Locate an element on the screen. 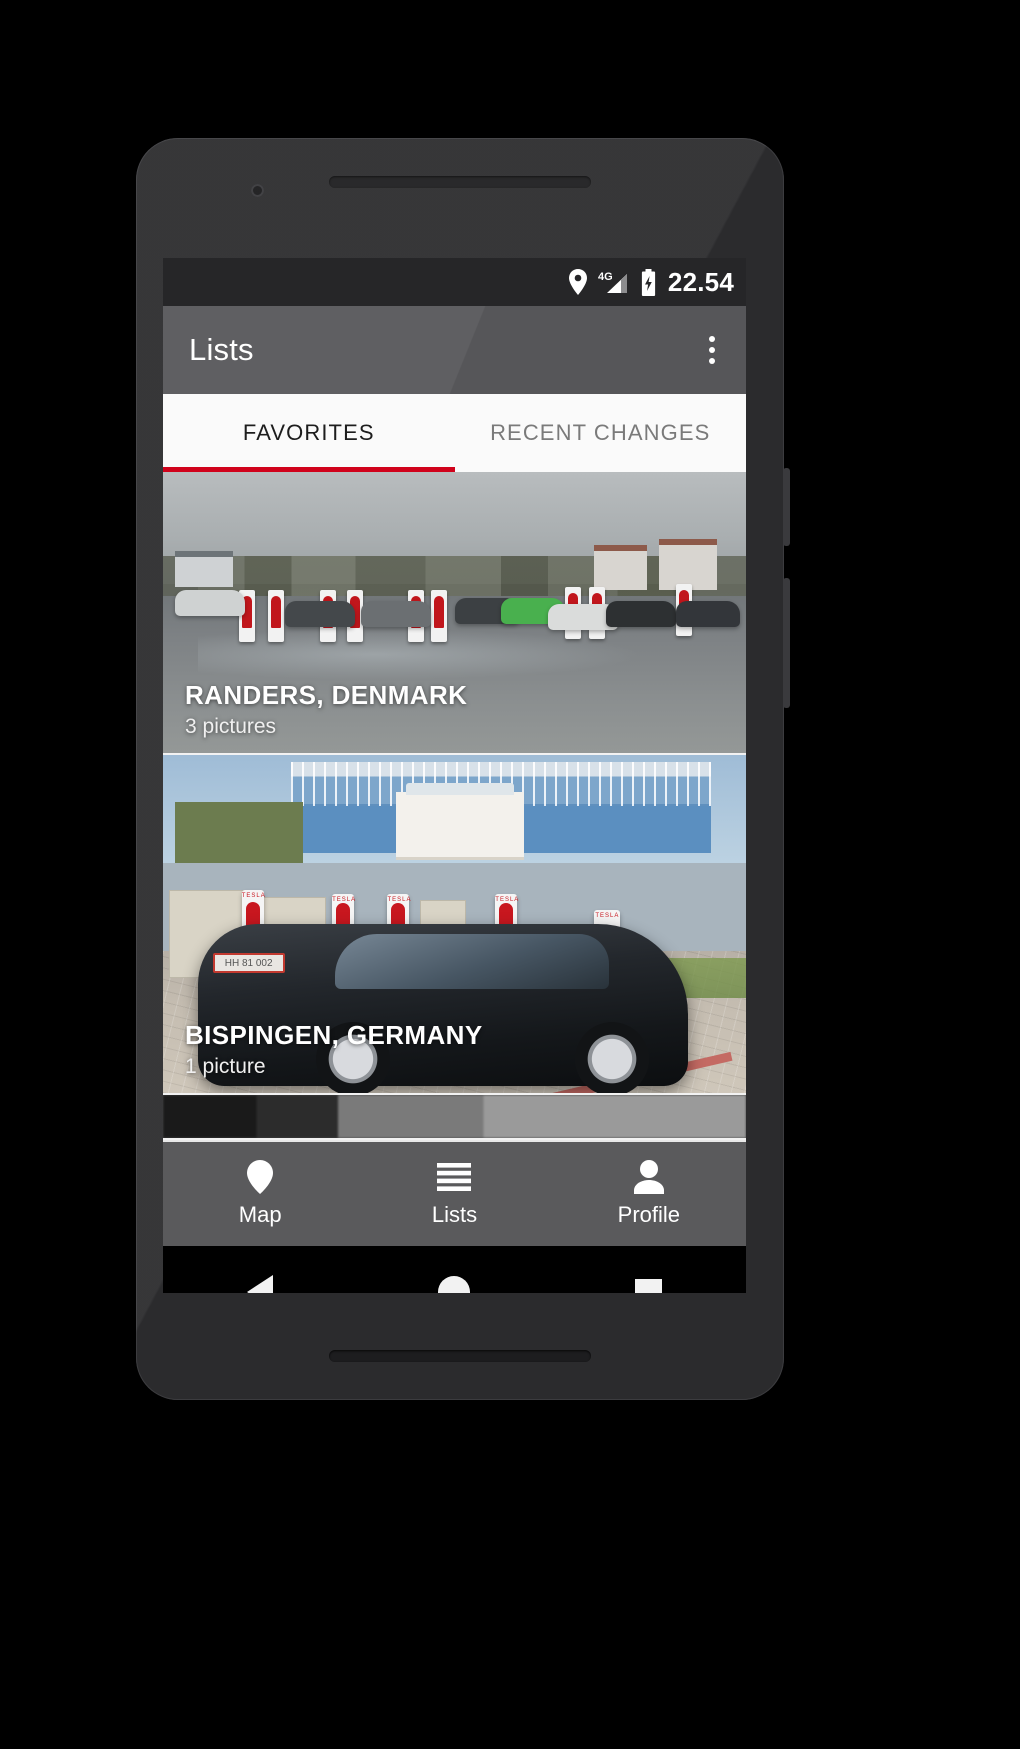  volume-button is located at coordinates (786, 643).